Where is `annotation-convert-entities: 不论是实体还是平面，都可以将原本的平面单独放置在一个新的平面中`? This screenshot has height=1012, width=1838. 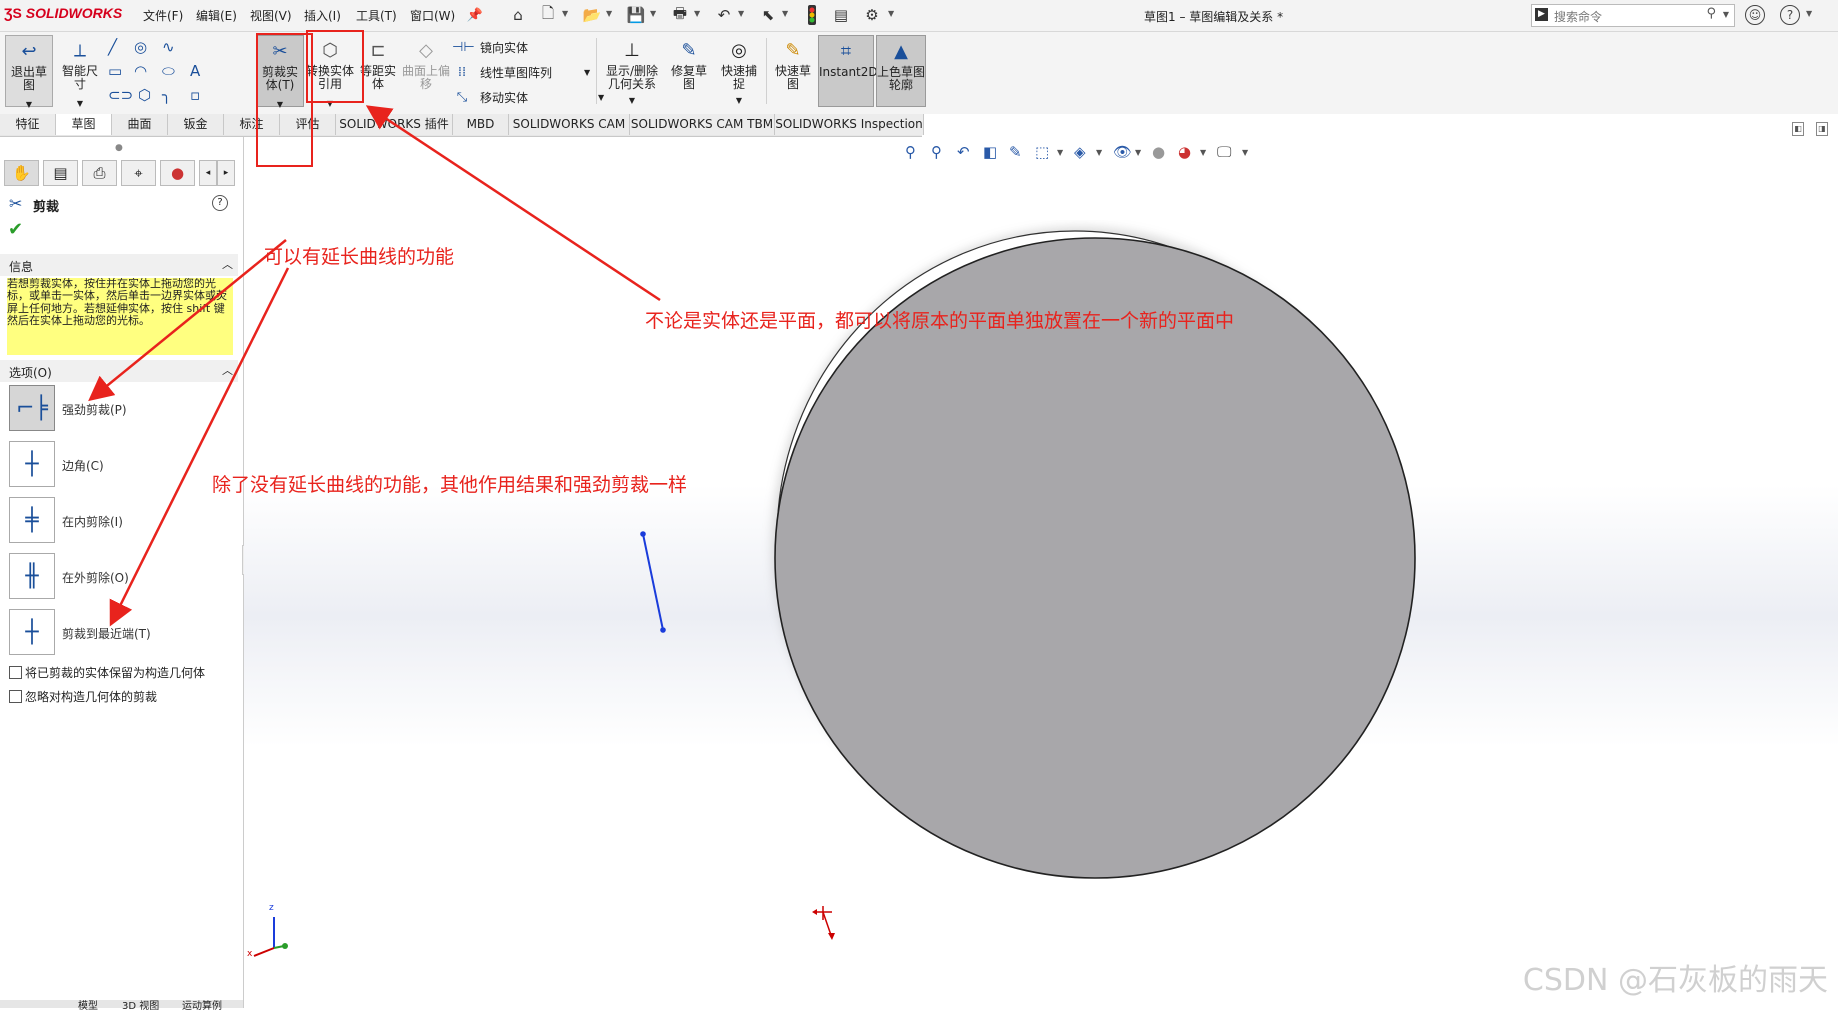
annotation-convert-entities: 不论是实体还是平面，都可以将原本的平面单独放置在一个新的平面中 is located at coordinates (940, 321).